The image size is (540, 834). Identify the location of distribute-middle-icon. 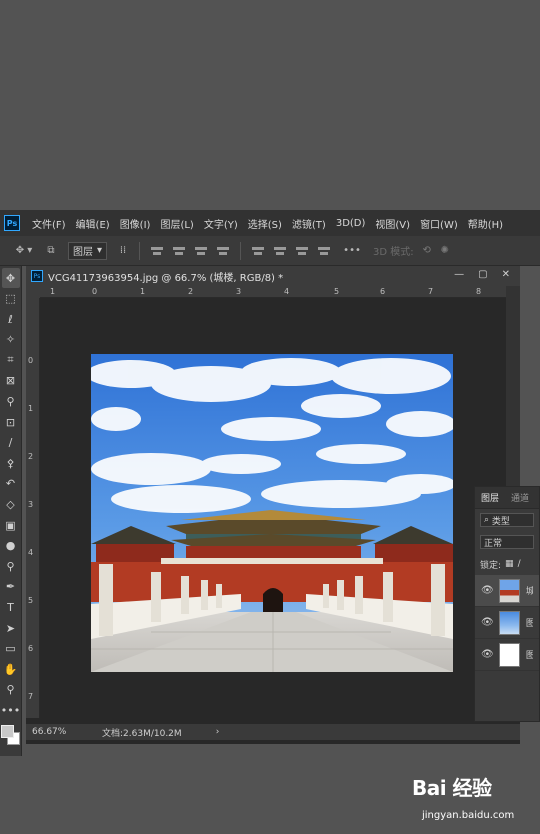
(280, 251).